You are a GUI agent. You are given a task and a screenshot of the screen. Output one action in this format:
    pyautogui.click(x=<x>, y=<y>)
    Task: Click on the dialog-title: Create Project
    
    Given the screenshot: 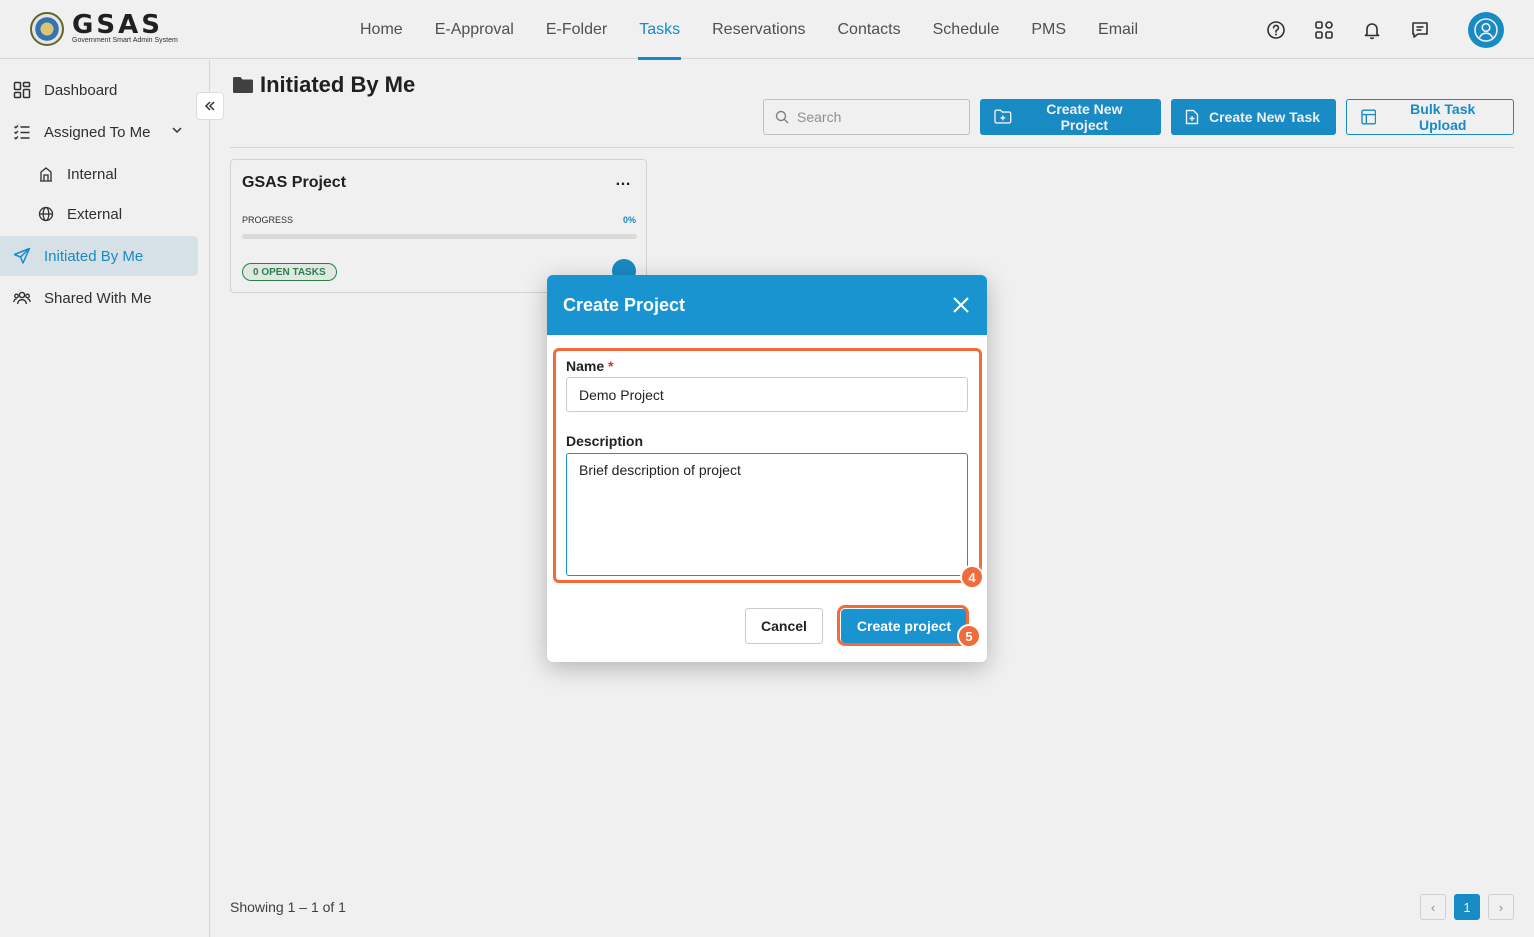 What is the action you would take?
    pyautogui.click(x=624, y=305)
    